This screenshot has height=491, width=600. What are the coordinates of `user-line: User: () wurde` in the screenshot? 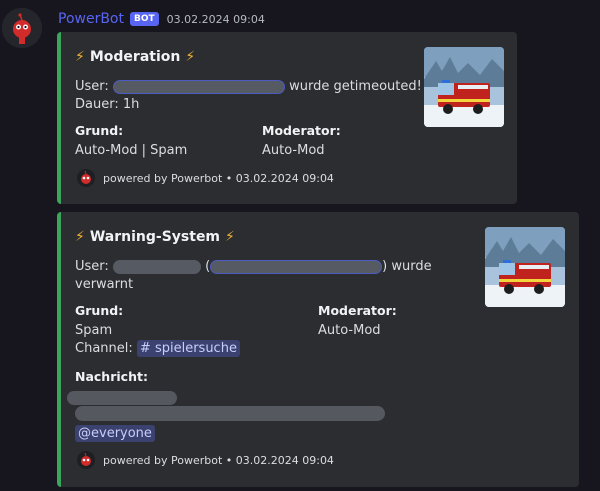 It's located at (253, 267).